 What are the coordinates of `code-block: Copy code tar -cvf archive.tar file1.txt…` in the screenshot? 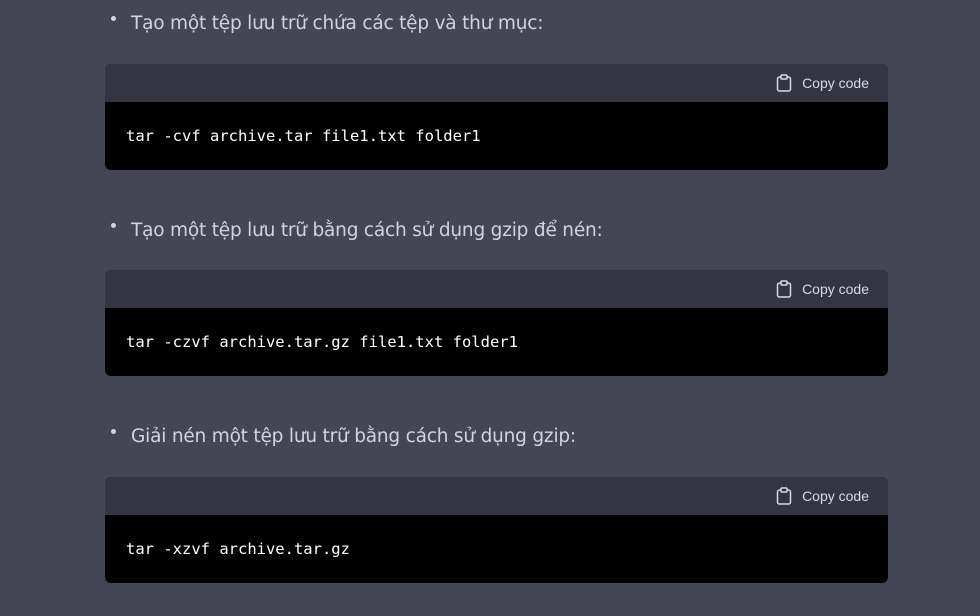 It's located at (496, 117).